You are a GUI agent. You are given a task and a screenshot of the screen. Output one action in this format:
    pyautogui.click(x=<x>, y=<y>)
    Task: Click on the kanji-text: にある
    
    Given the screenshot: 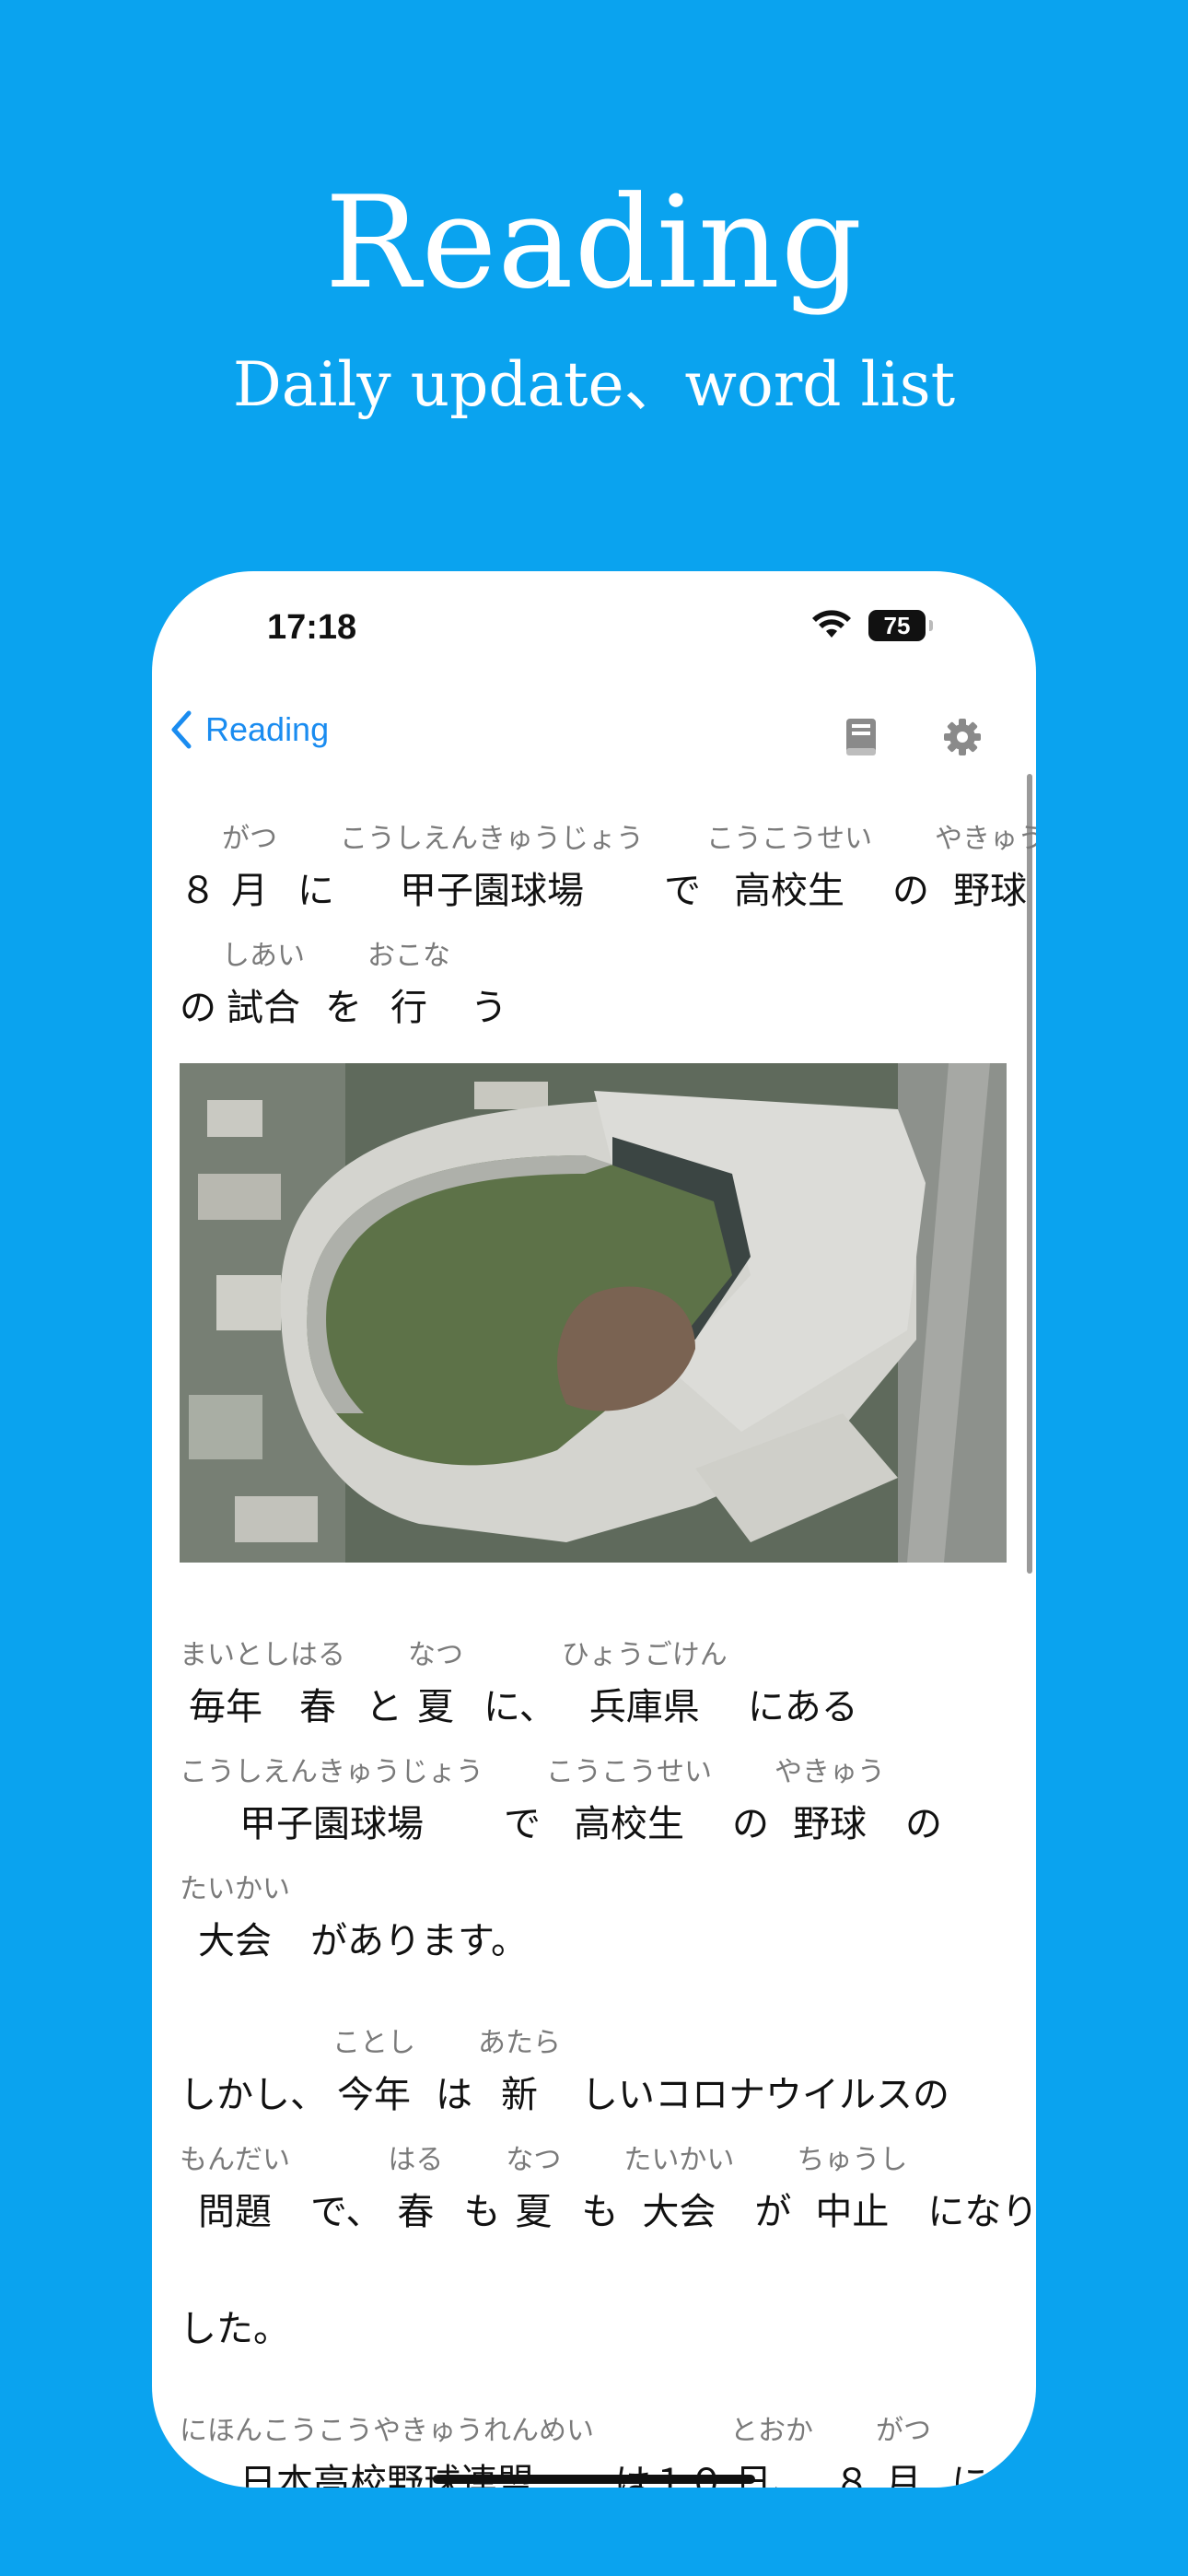 What is the action you would take?
    pyautogui.click(x=802, y=1707)
    